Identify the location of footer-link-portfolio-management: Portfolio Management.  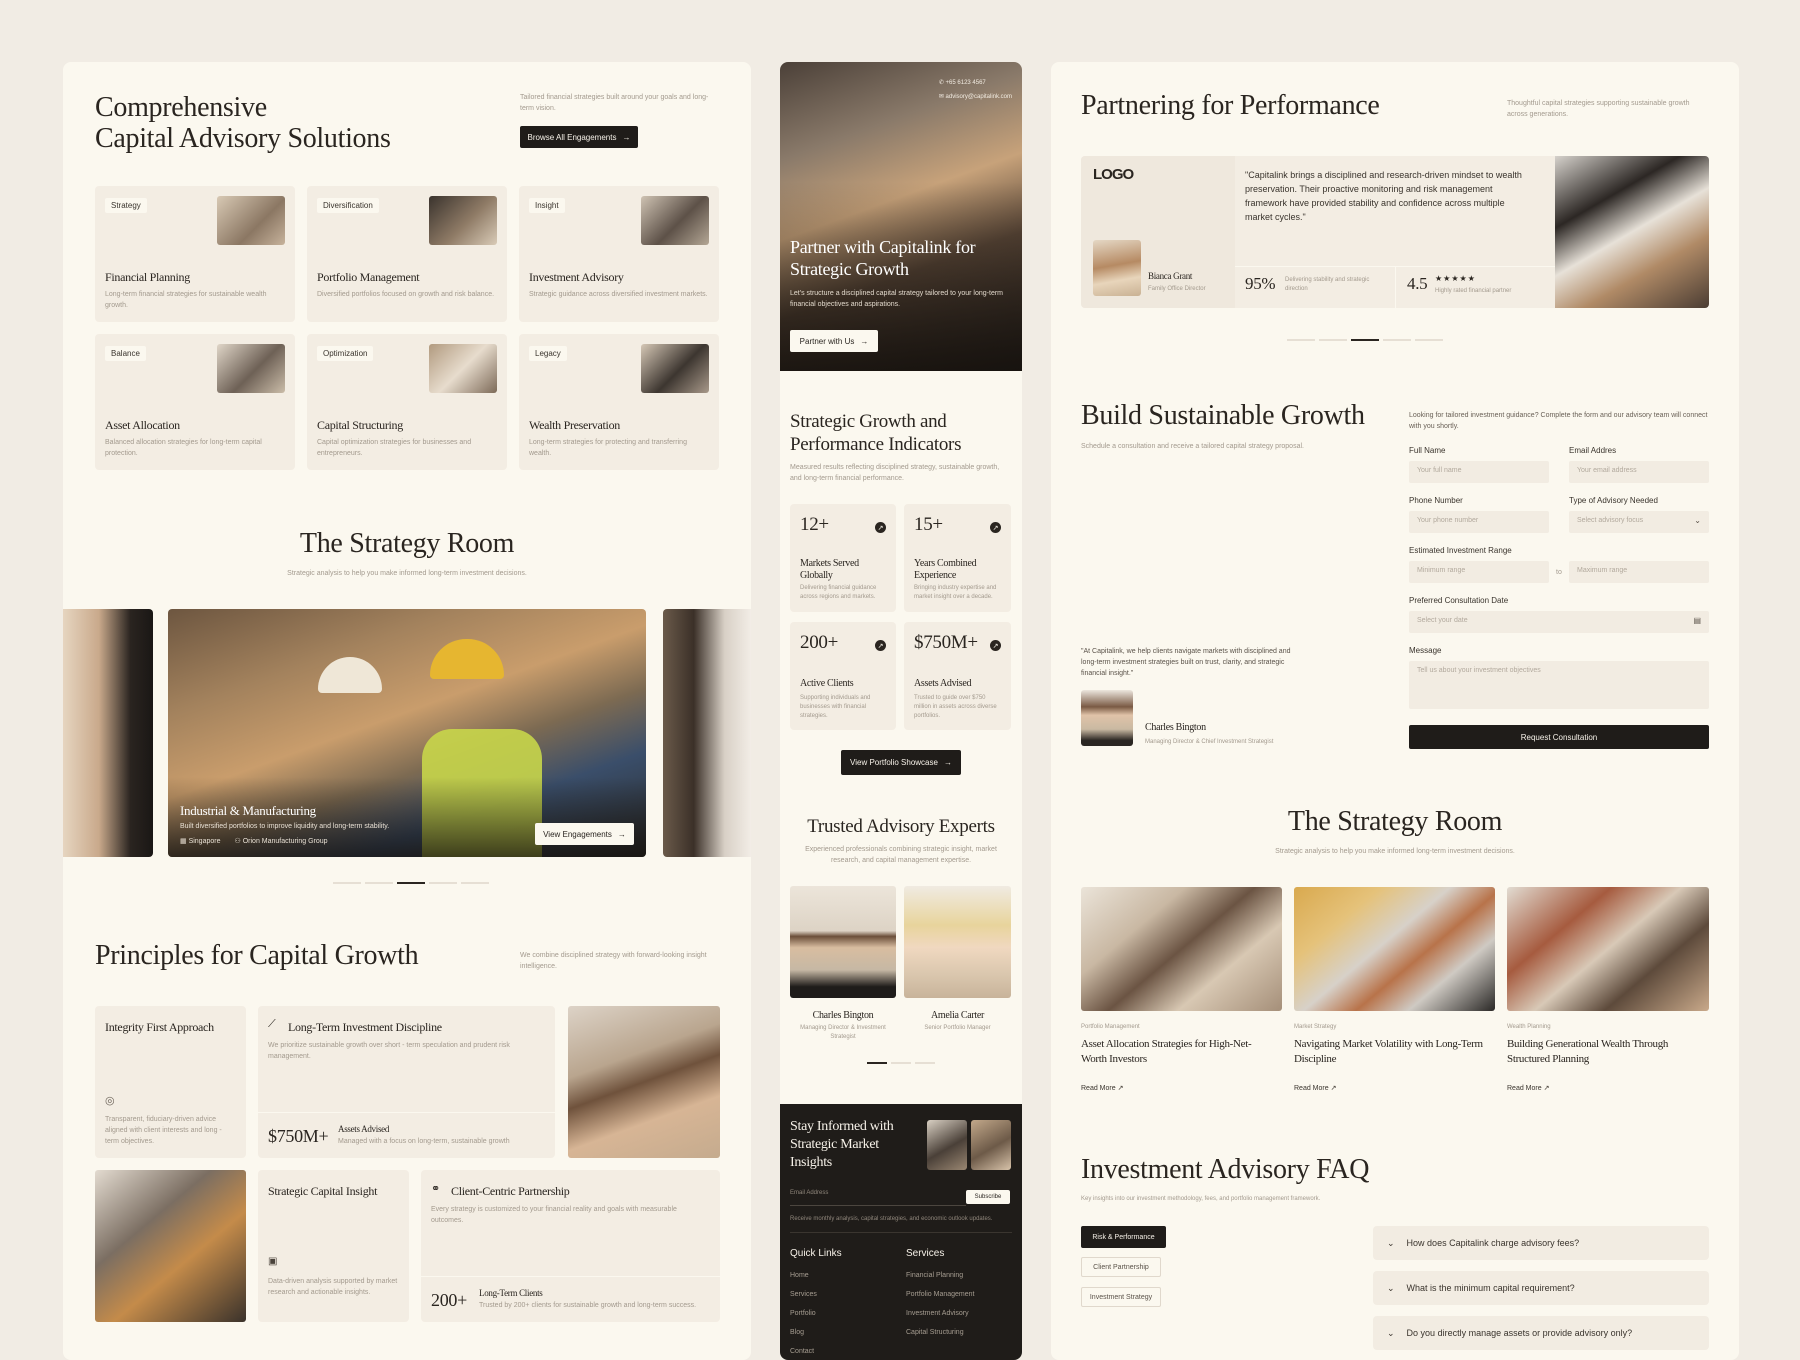
(940, 1294).